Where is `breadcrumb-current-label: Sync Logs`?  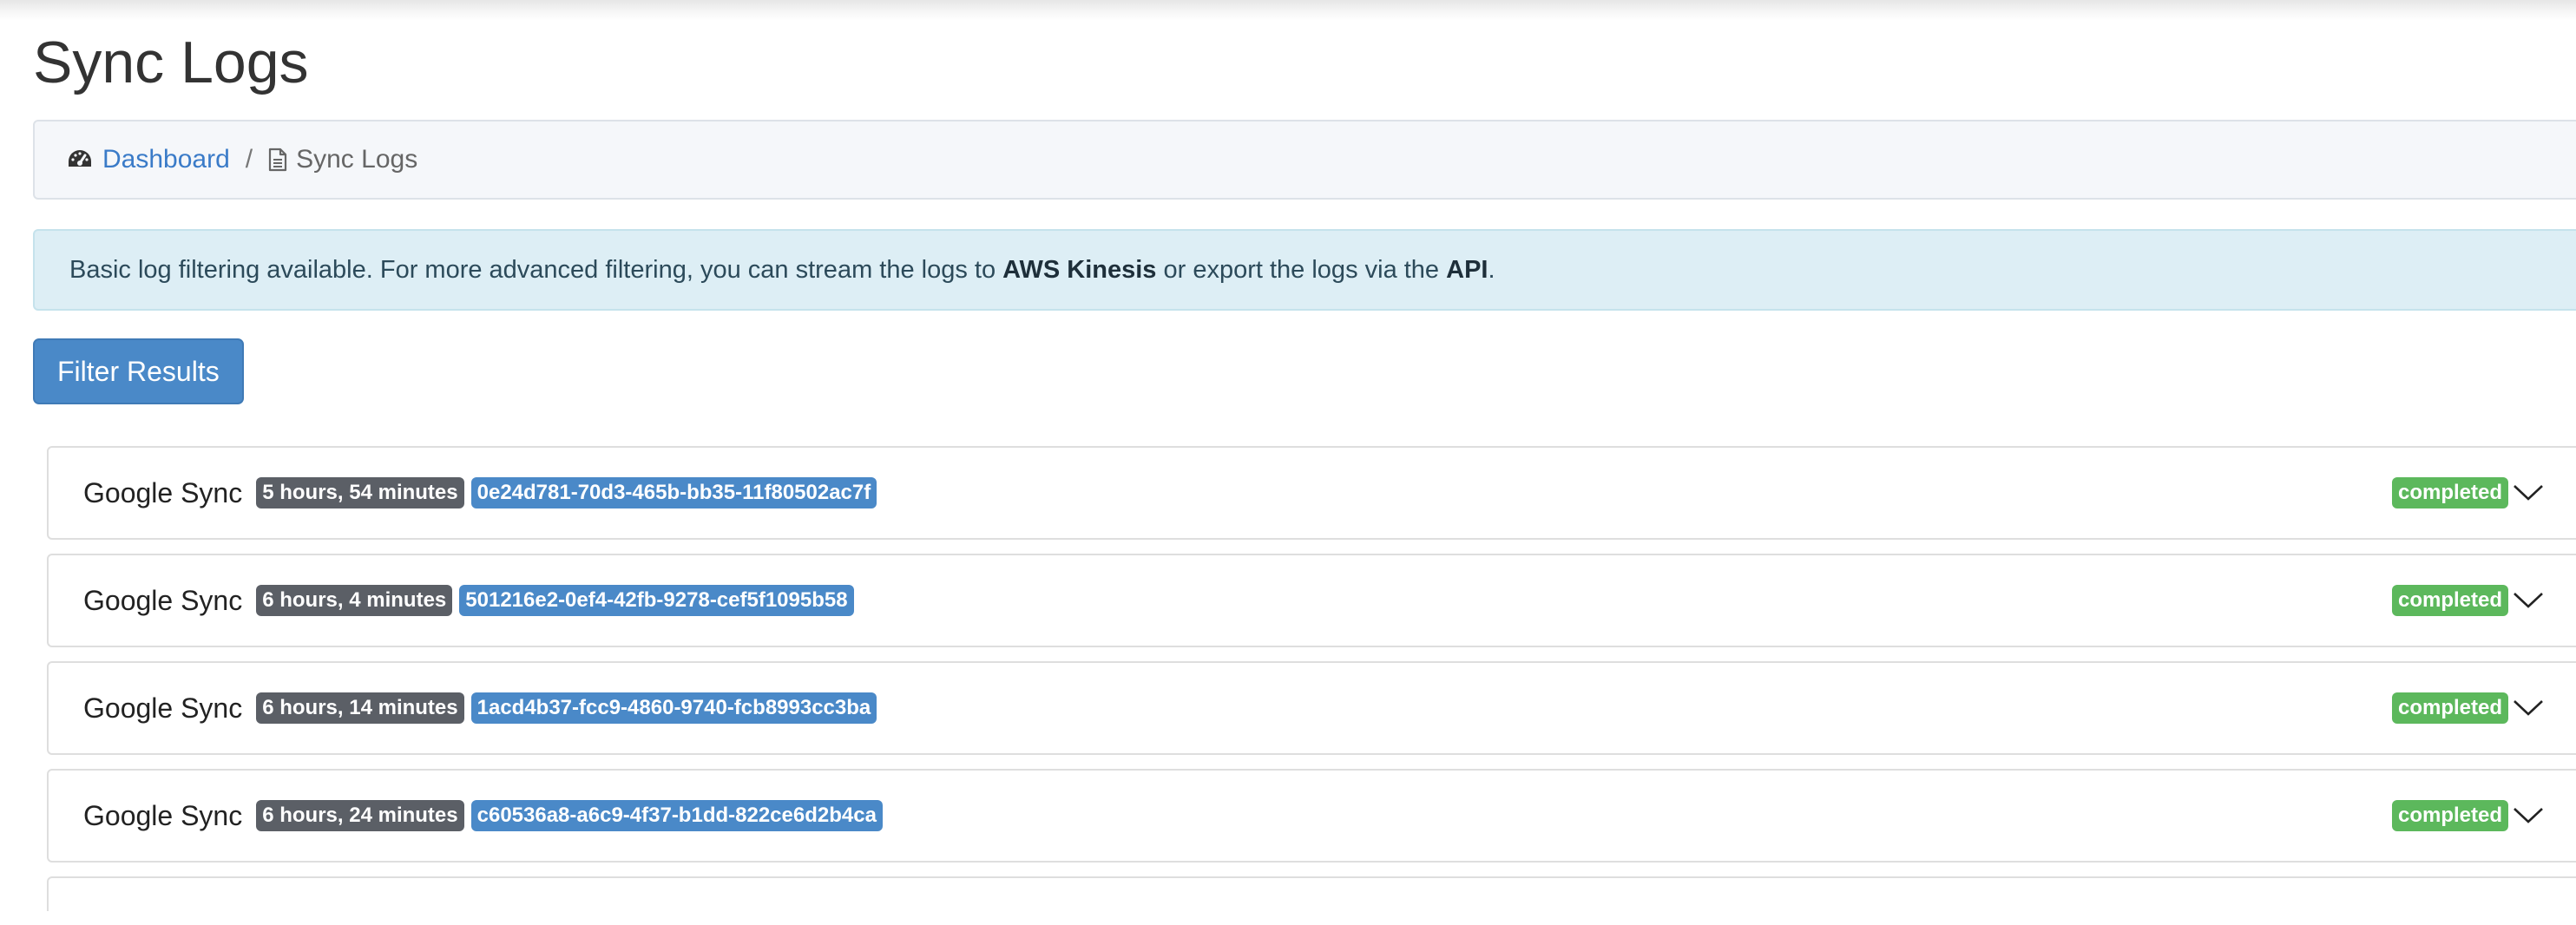
breadcrumb-current-label: Sync Logs is located at coordinates (357, 159).